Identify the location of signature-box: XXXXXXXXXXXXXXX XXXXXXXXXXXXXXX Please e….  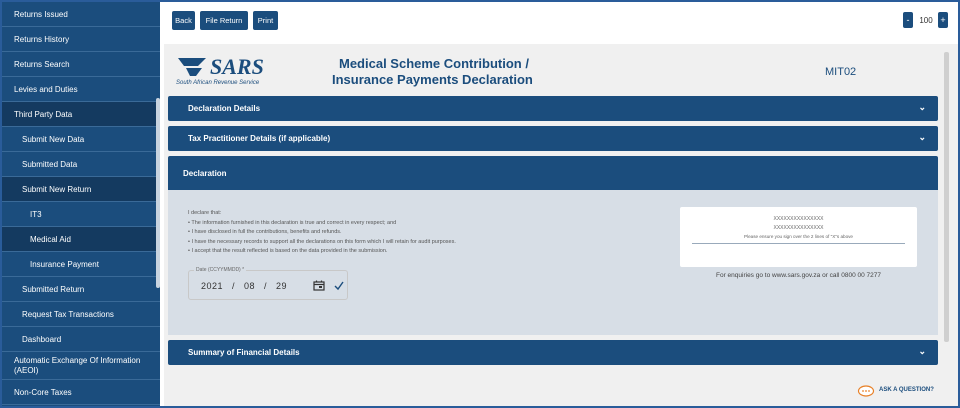
(798, 237).